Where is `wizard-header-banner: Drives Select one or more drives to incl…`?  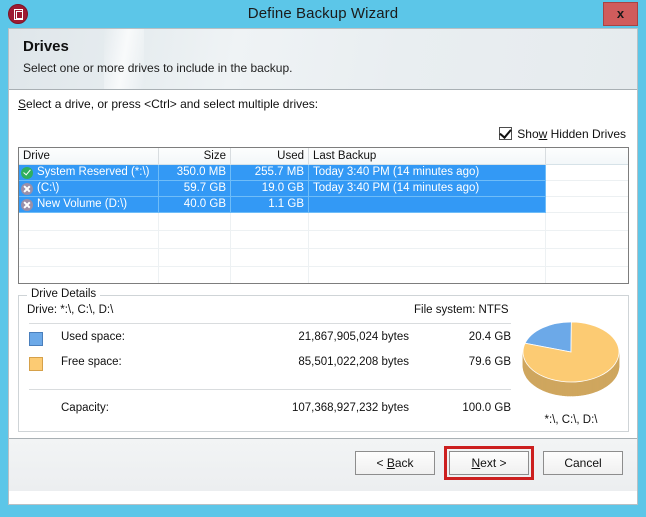 wizard-header-banner: Drives Select one or more drives to incl… is located at coordinates (323, 59).